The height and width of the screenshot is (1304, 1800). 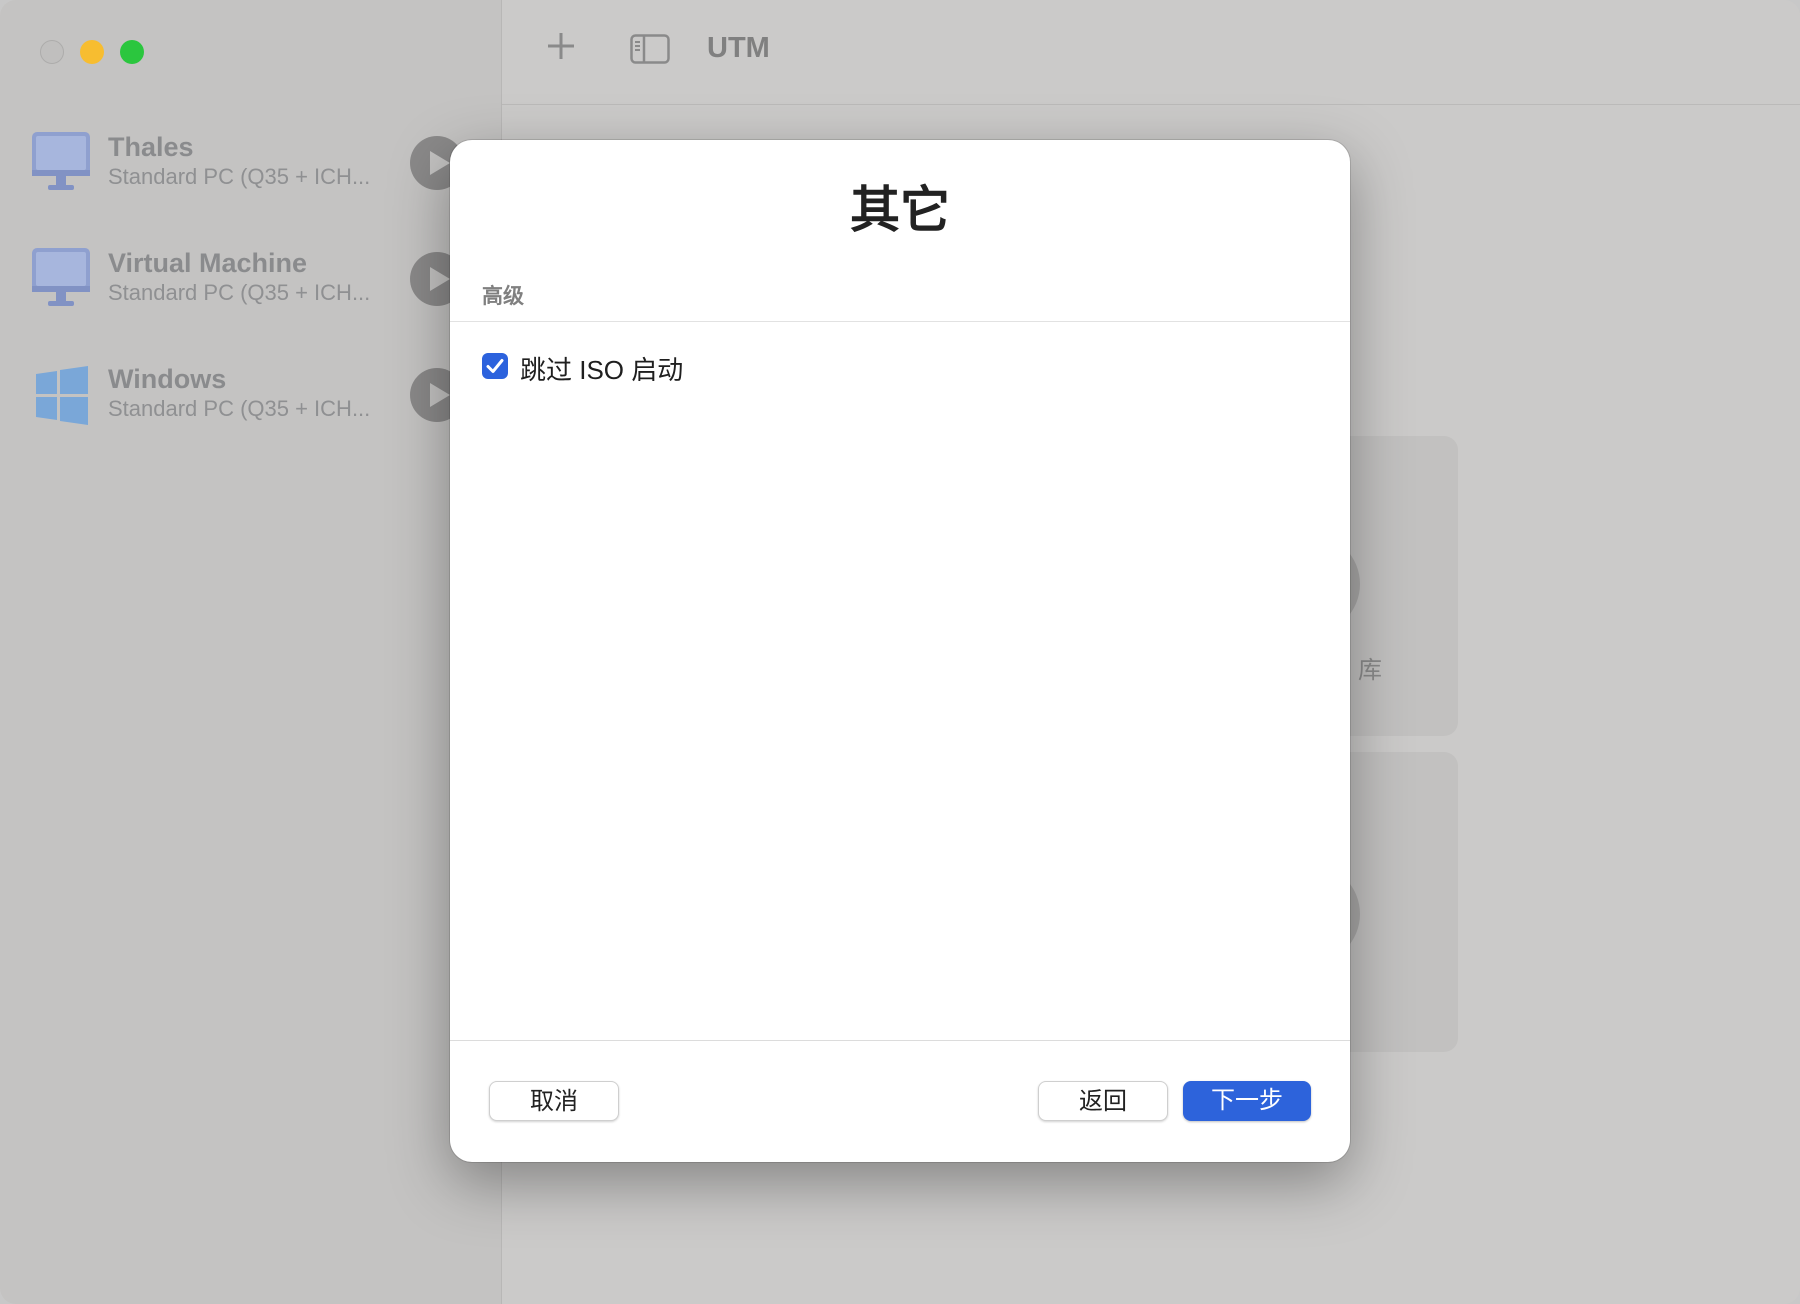 I want to click on back-button: 返回, so click(x=1103, y=1101).